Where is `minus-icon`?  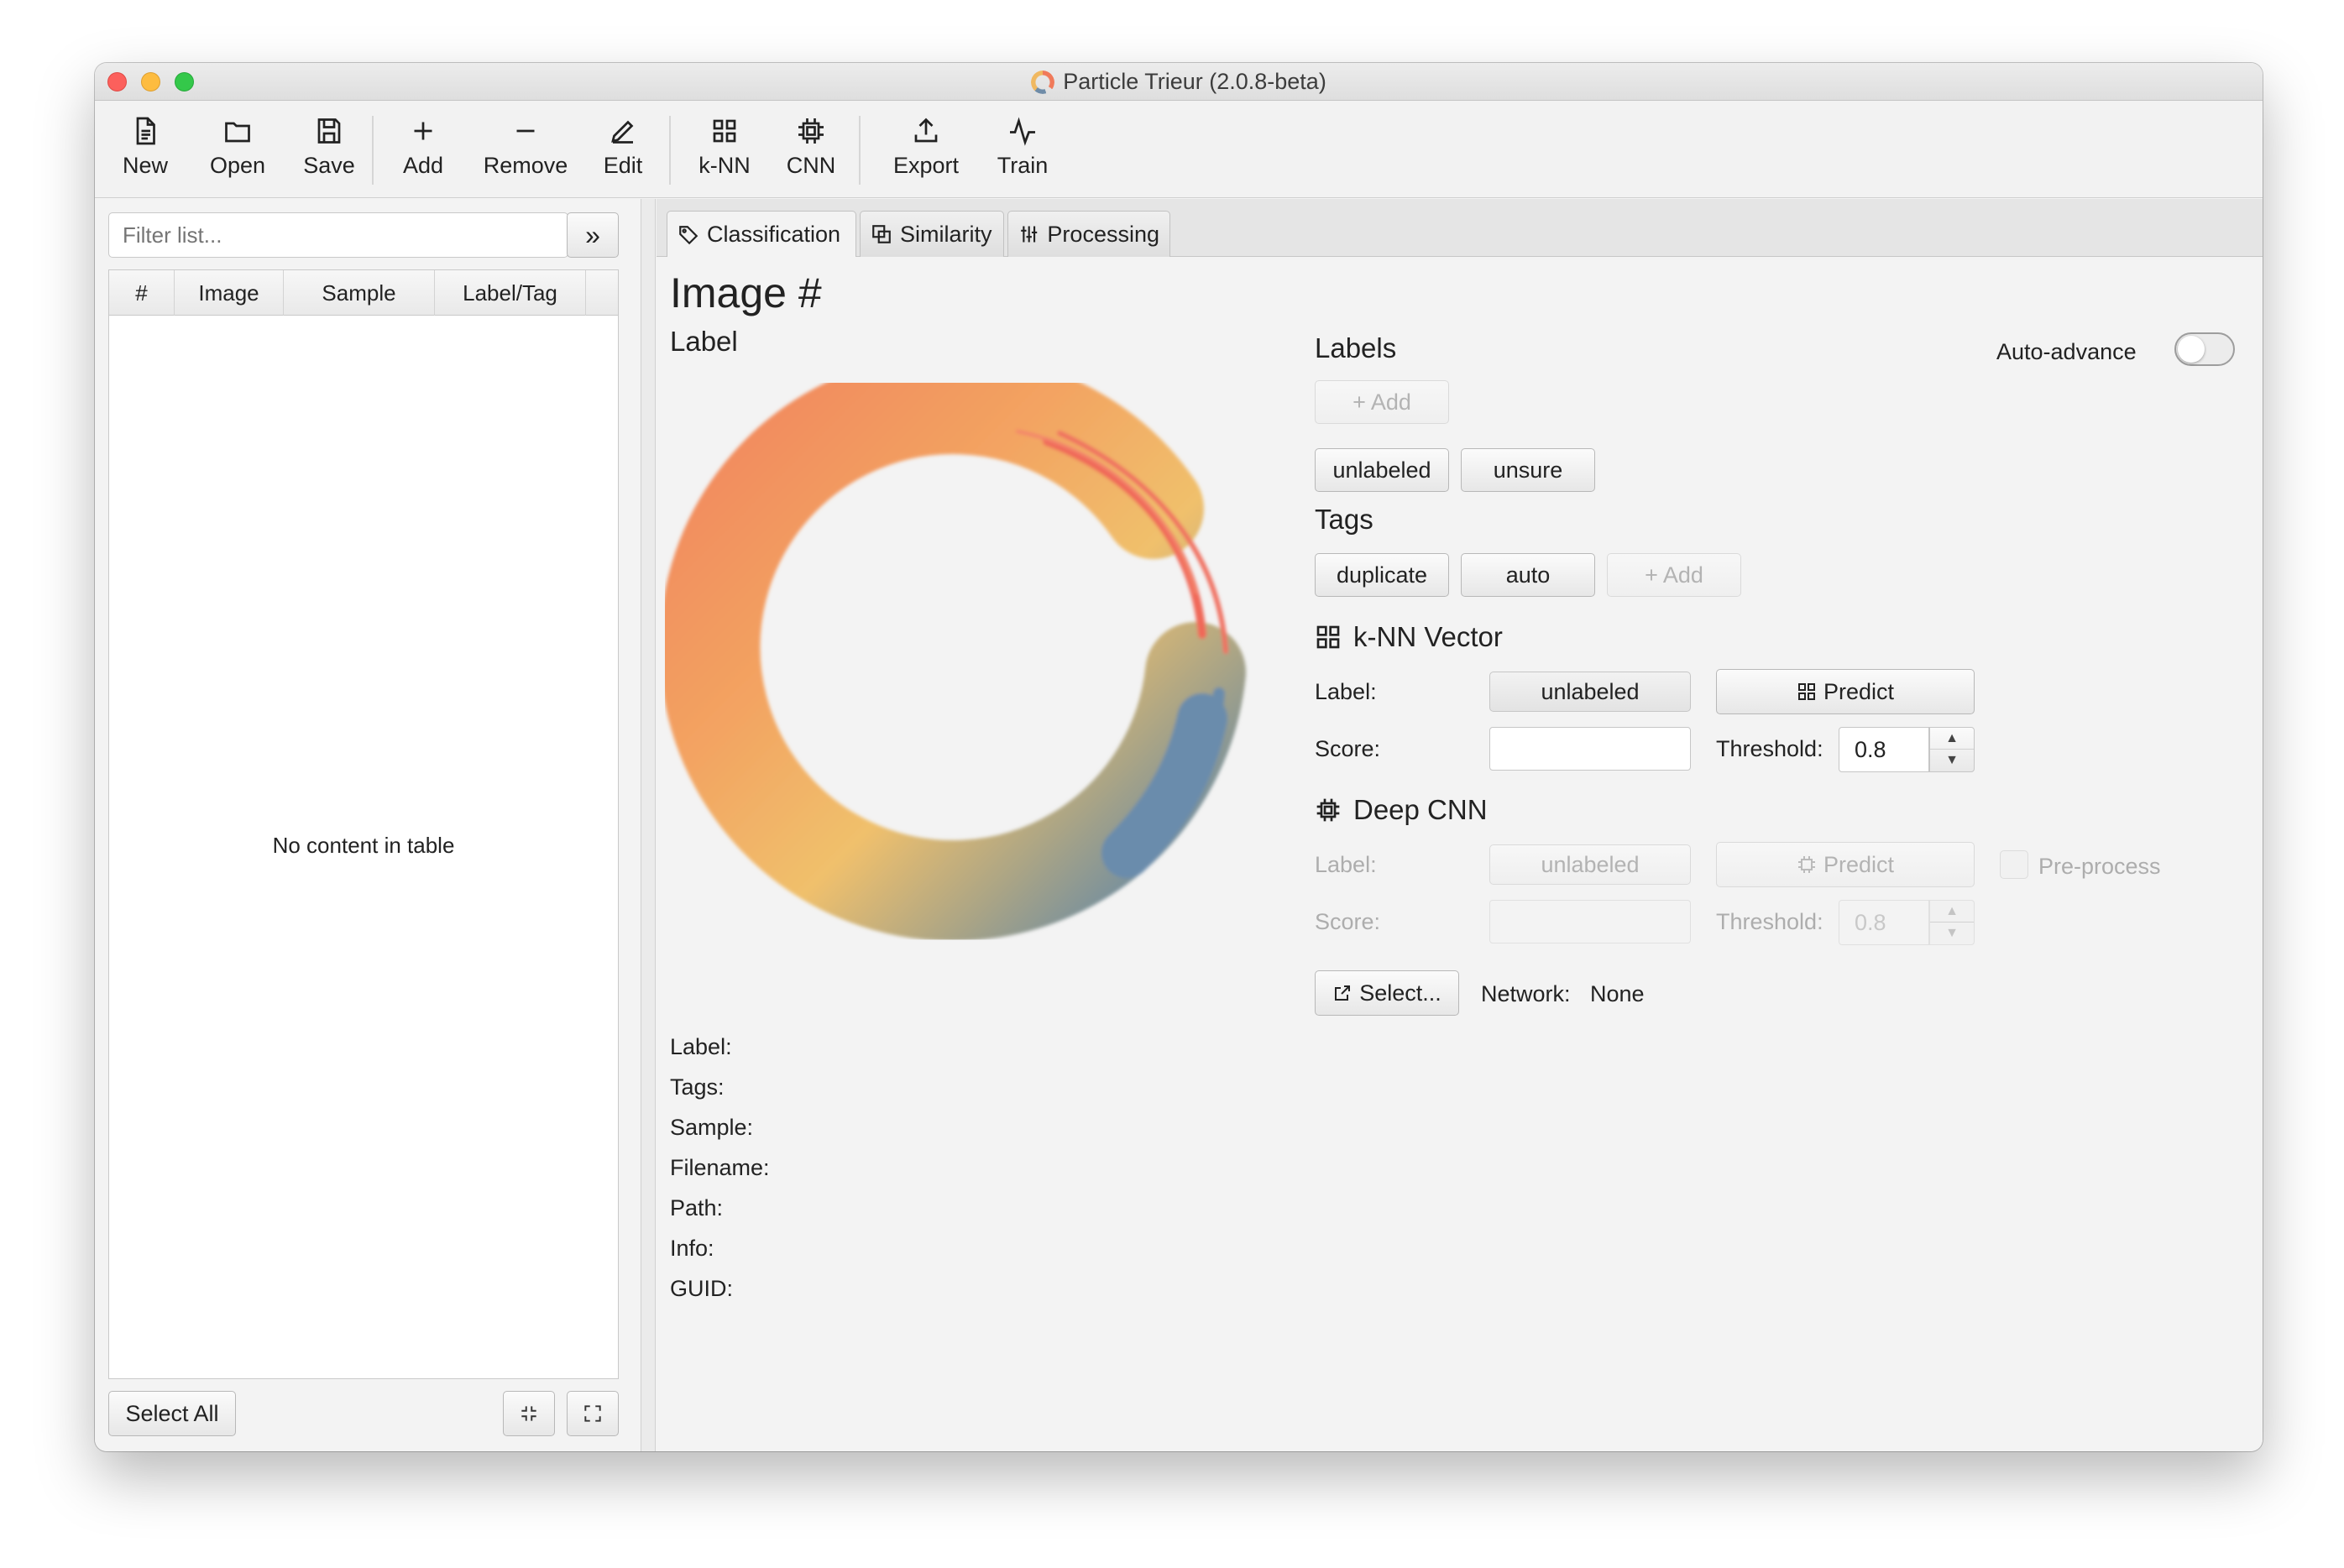 minus-icon is located at coordinates (525, 131).